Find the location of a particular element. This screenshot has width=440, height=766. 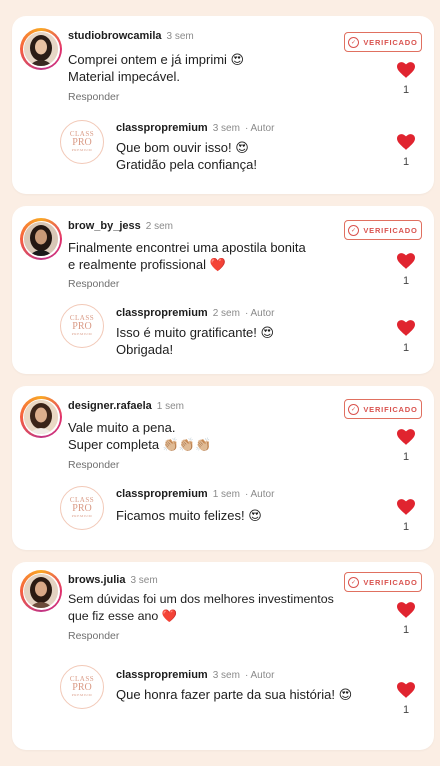

comment-time: 1 sem is located at coordinates (170, 406).